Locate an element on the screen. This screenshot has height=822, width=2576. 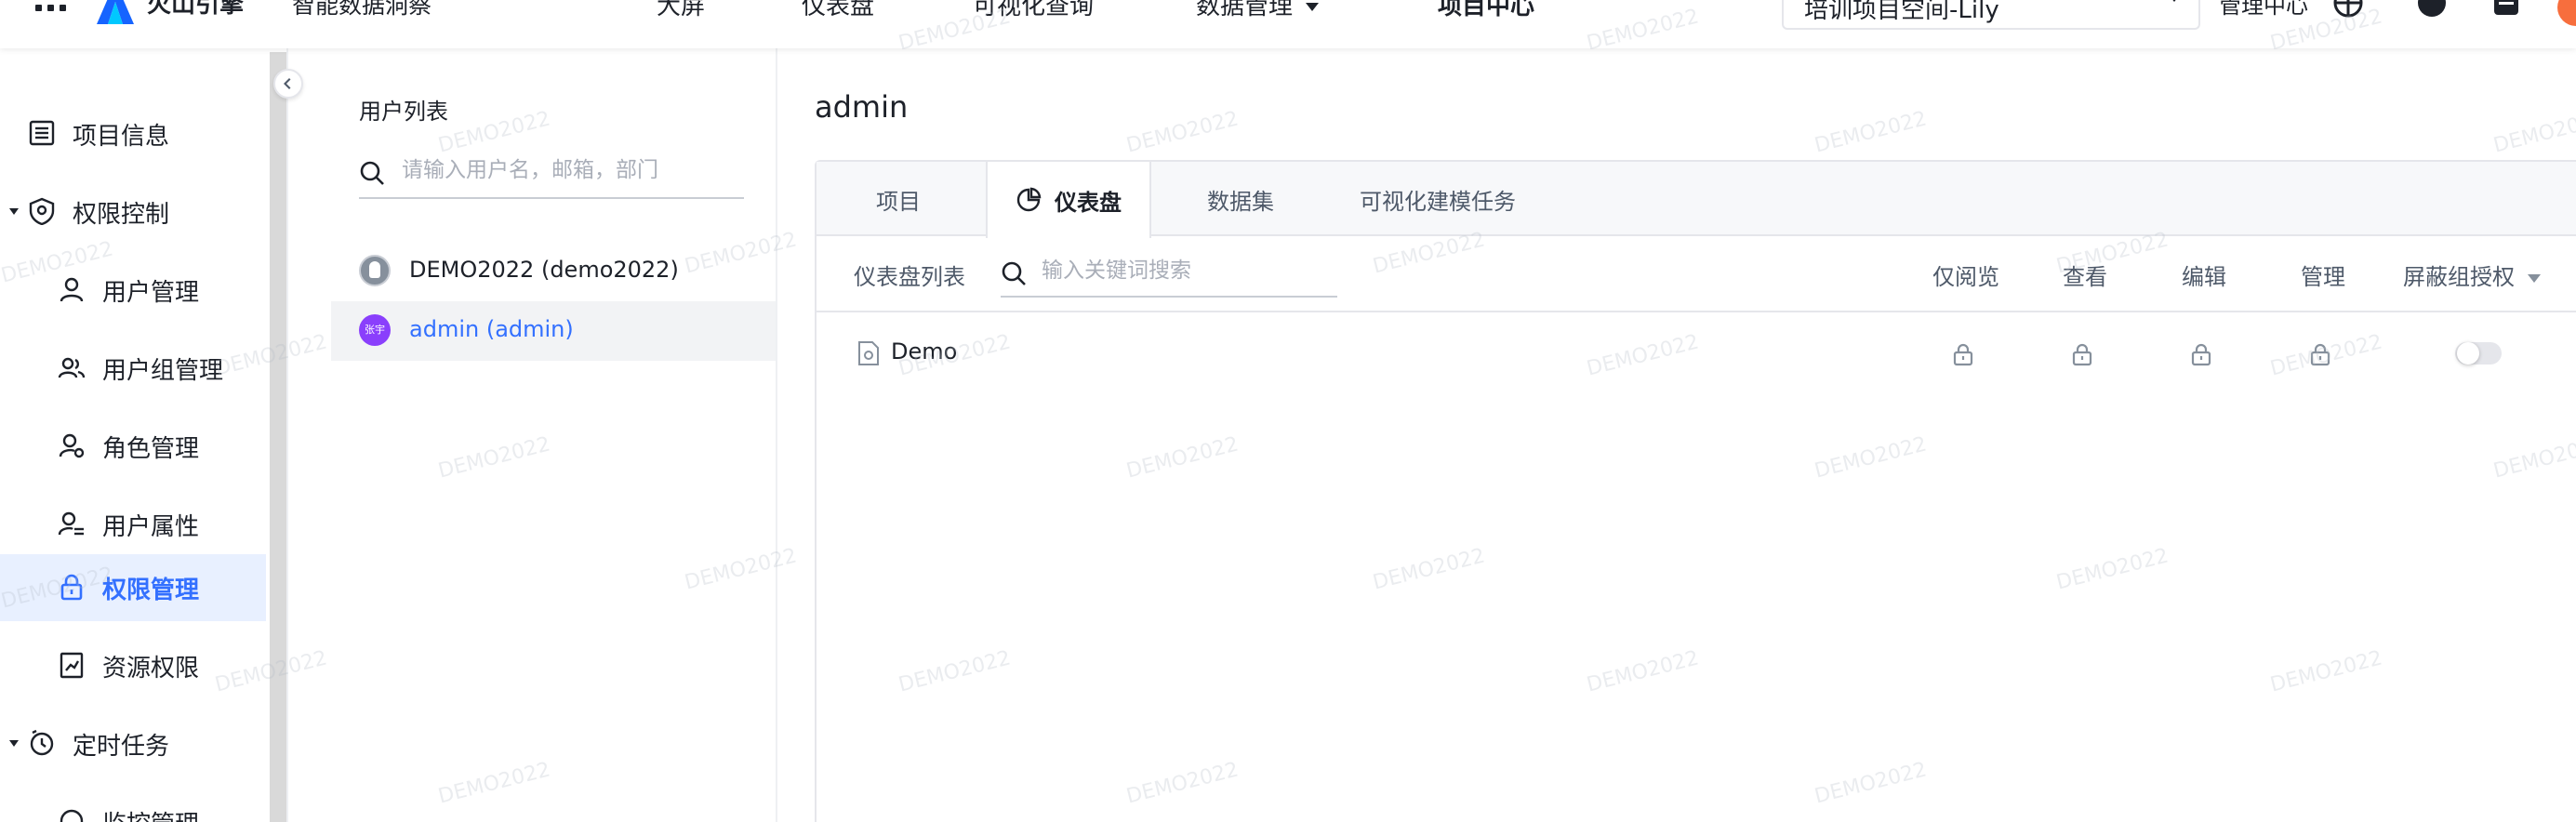
user-list-item: DEMO2022 (demo2022) is located at coordinates (553, 272).